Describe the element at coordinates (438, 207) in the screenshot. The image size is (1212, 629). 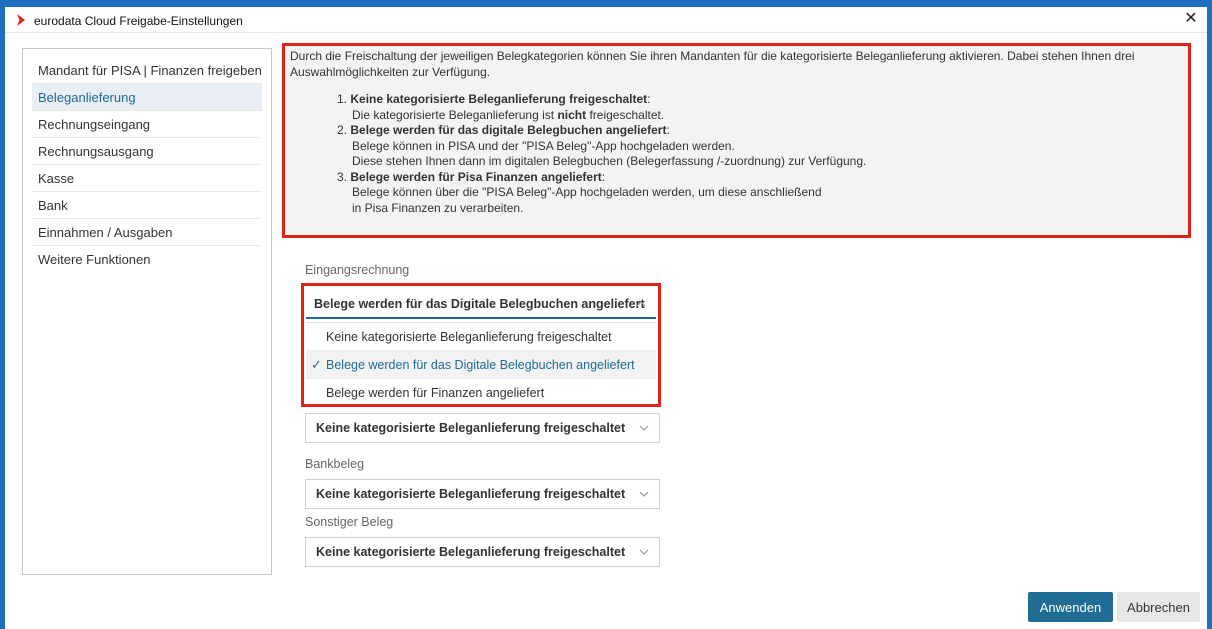
I see `info-item-text-2: in Pisa Finanzen zu verarbeiten.` at that location.